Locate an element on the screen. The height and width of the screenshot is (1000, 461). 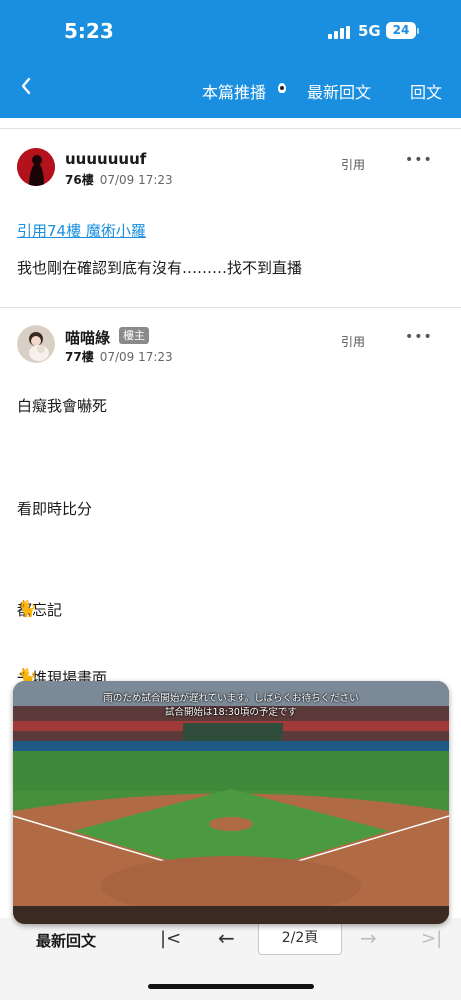
op-badge: 樓主 is located at coordinates (134, 335).